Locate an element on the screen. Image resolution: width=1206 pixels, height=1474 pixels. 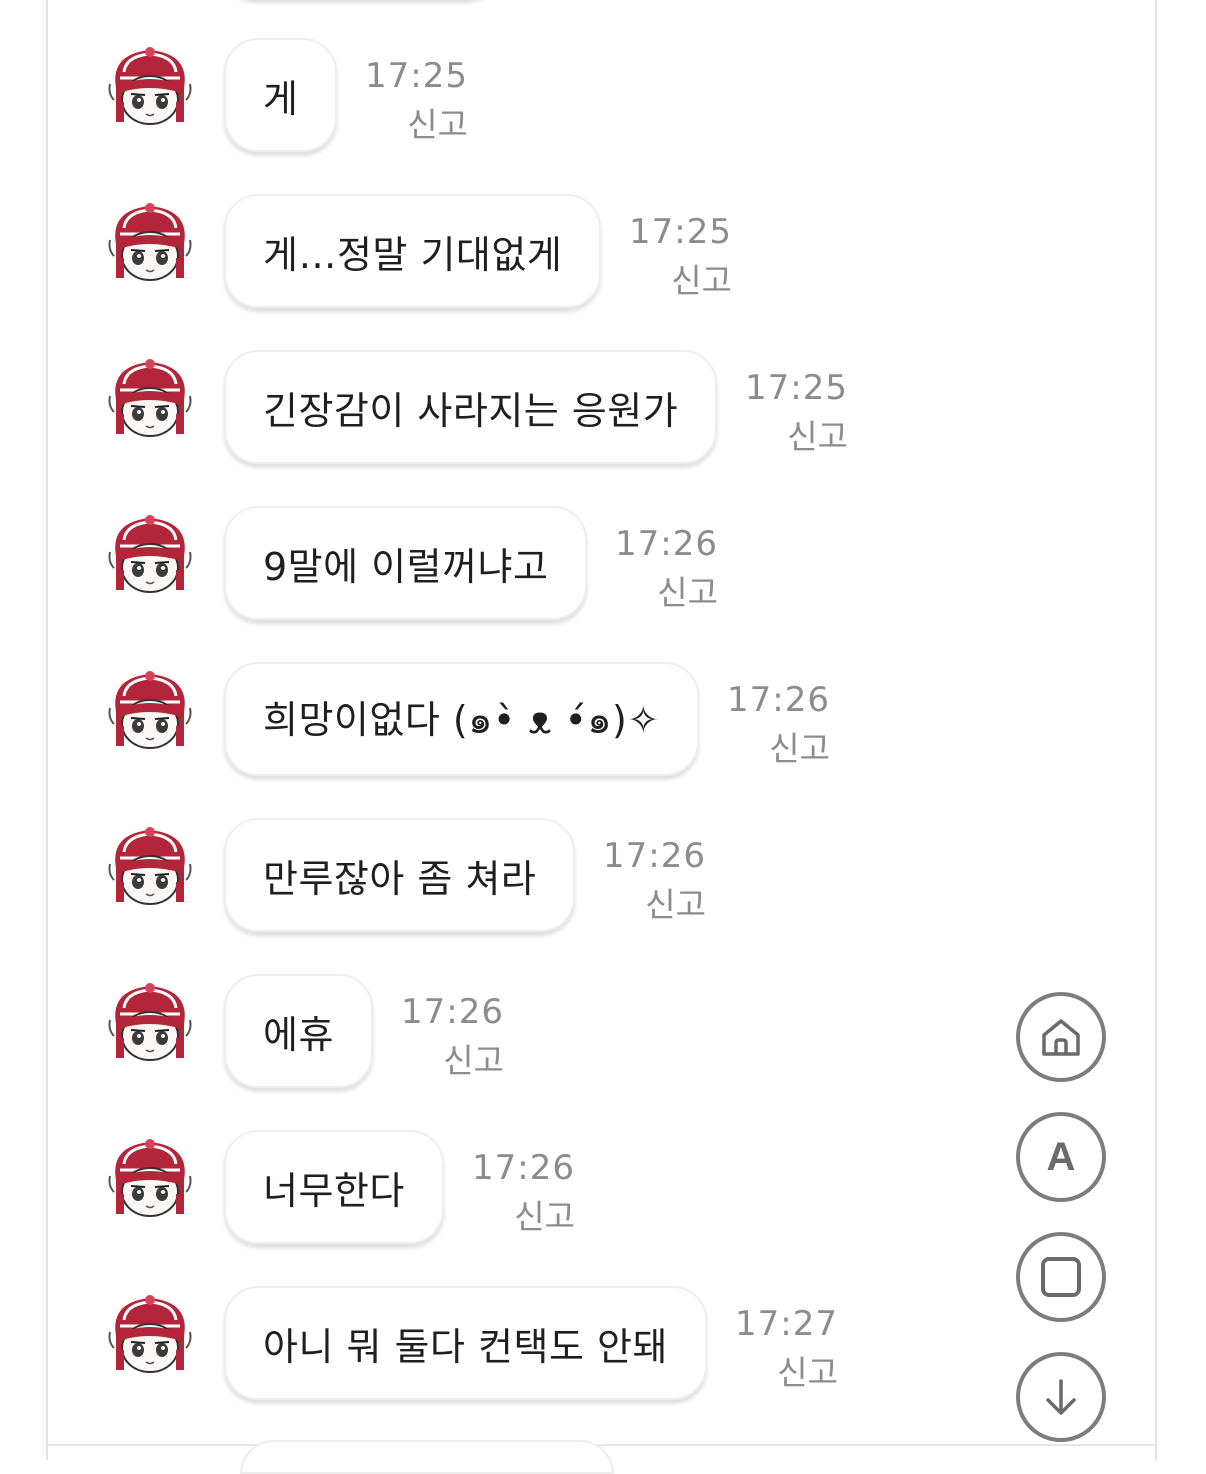
message-meta: 17:27 신고 is located at coordinates (786, 1353).